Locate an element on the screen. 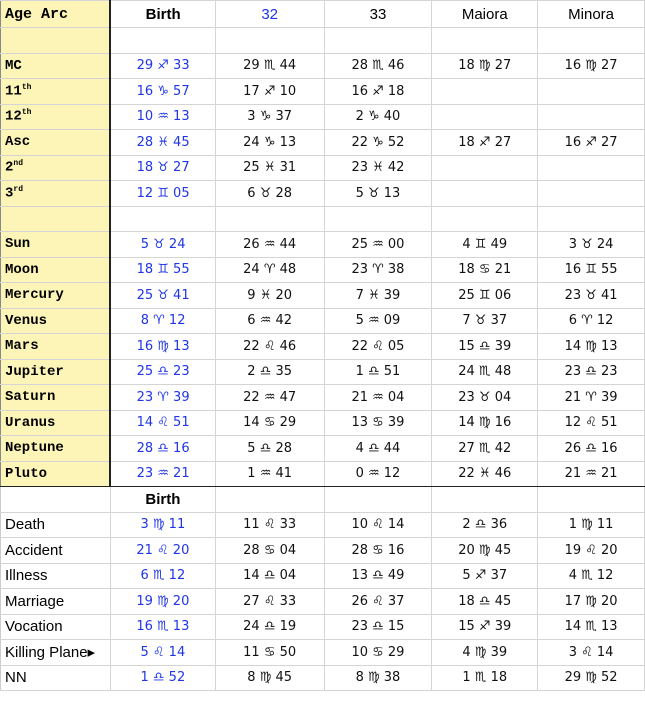 This screenshot has height=708, width=645. table-cell: 6 ♉ 28 is located at coordinates (269, 193).